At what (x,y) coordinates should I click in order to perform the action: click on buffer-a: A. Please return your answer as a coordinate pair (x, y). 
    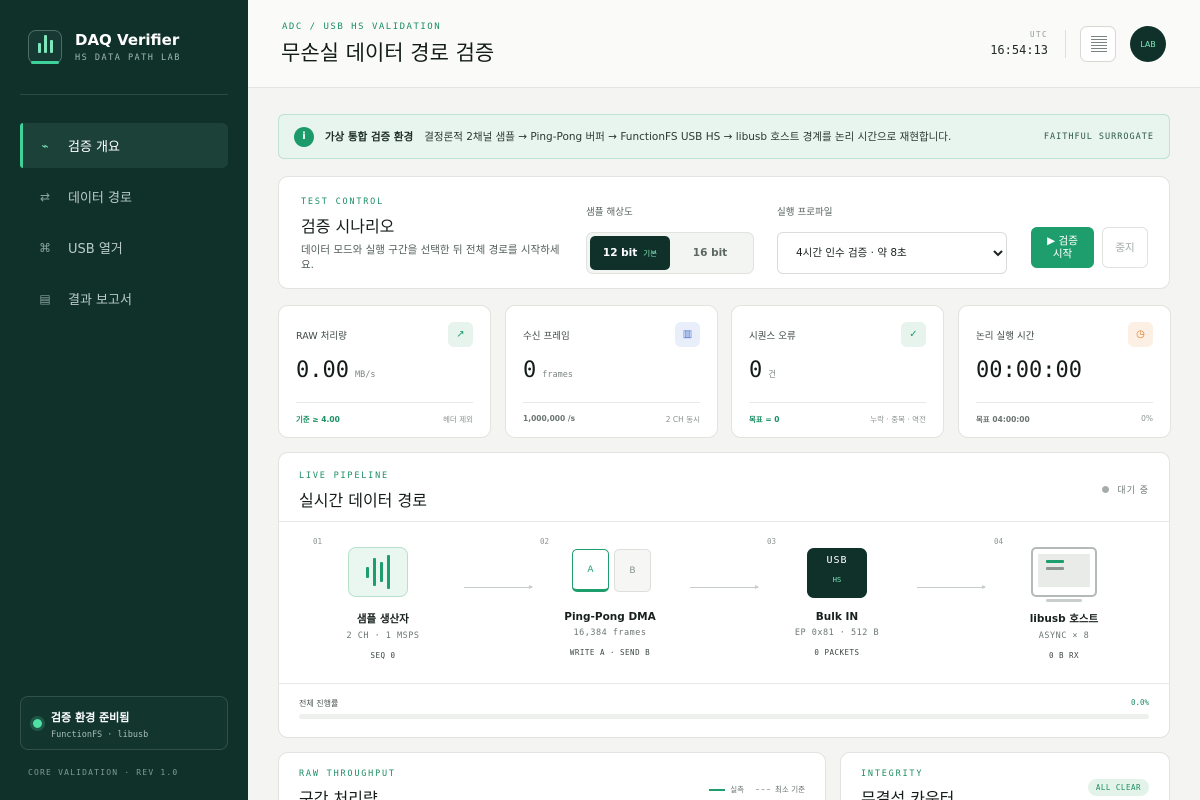
    Looking at the image, I should click on (590, 570).